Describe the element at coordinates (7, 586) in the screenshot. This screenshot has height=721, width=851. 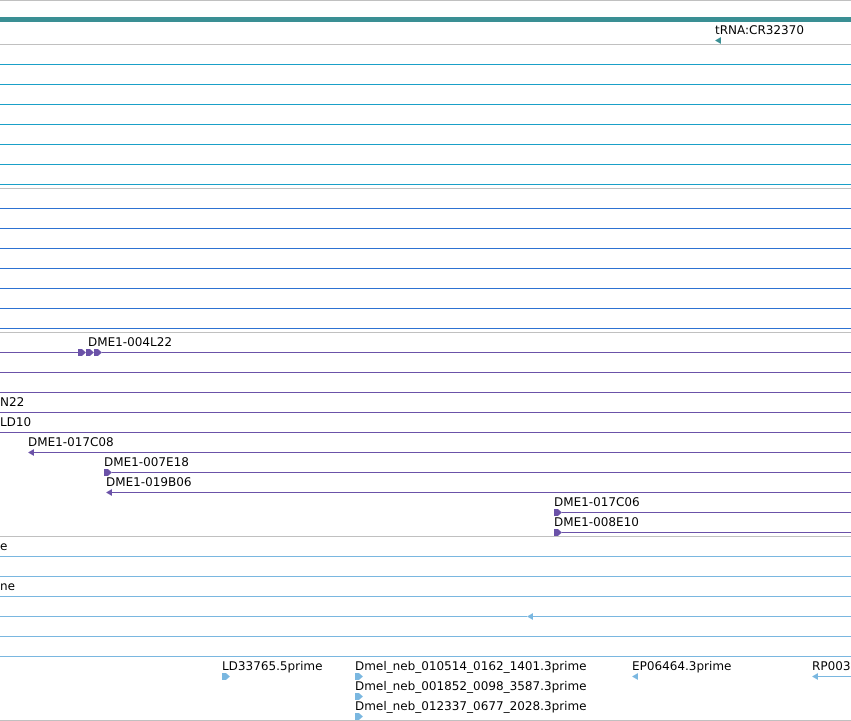
I see `feature-label: ne` at that location.